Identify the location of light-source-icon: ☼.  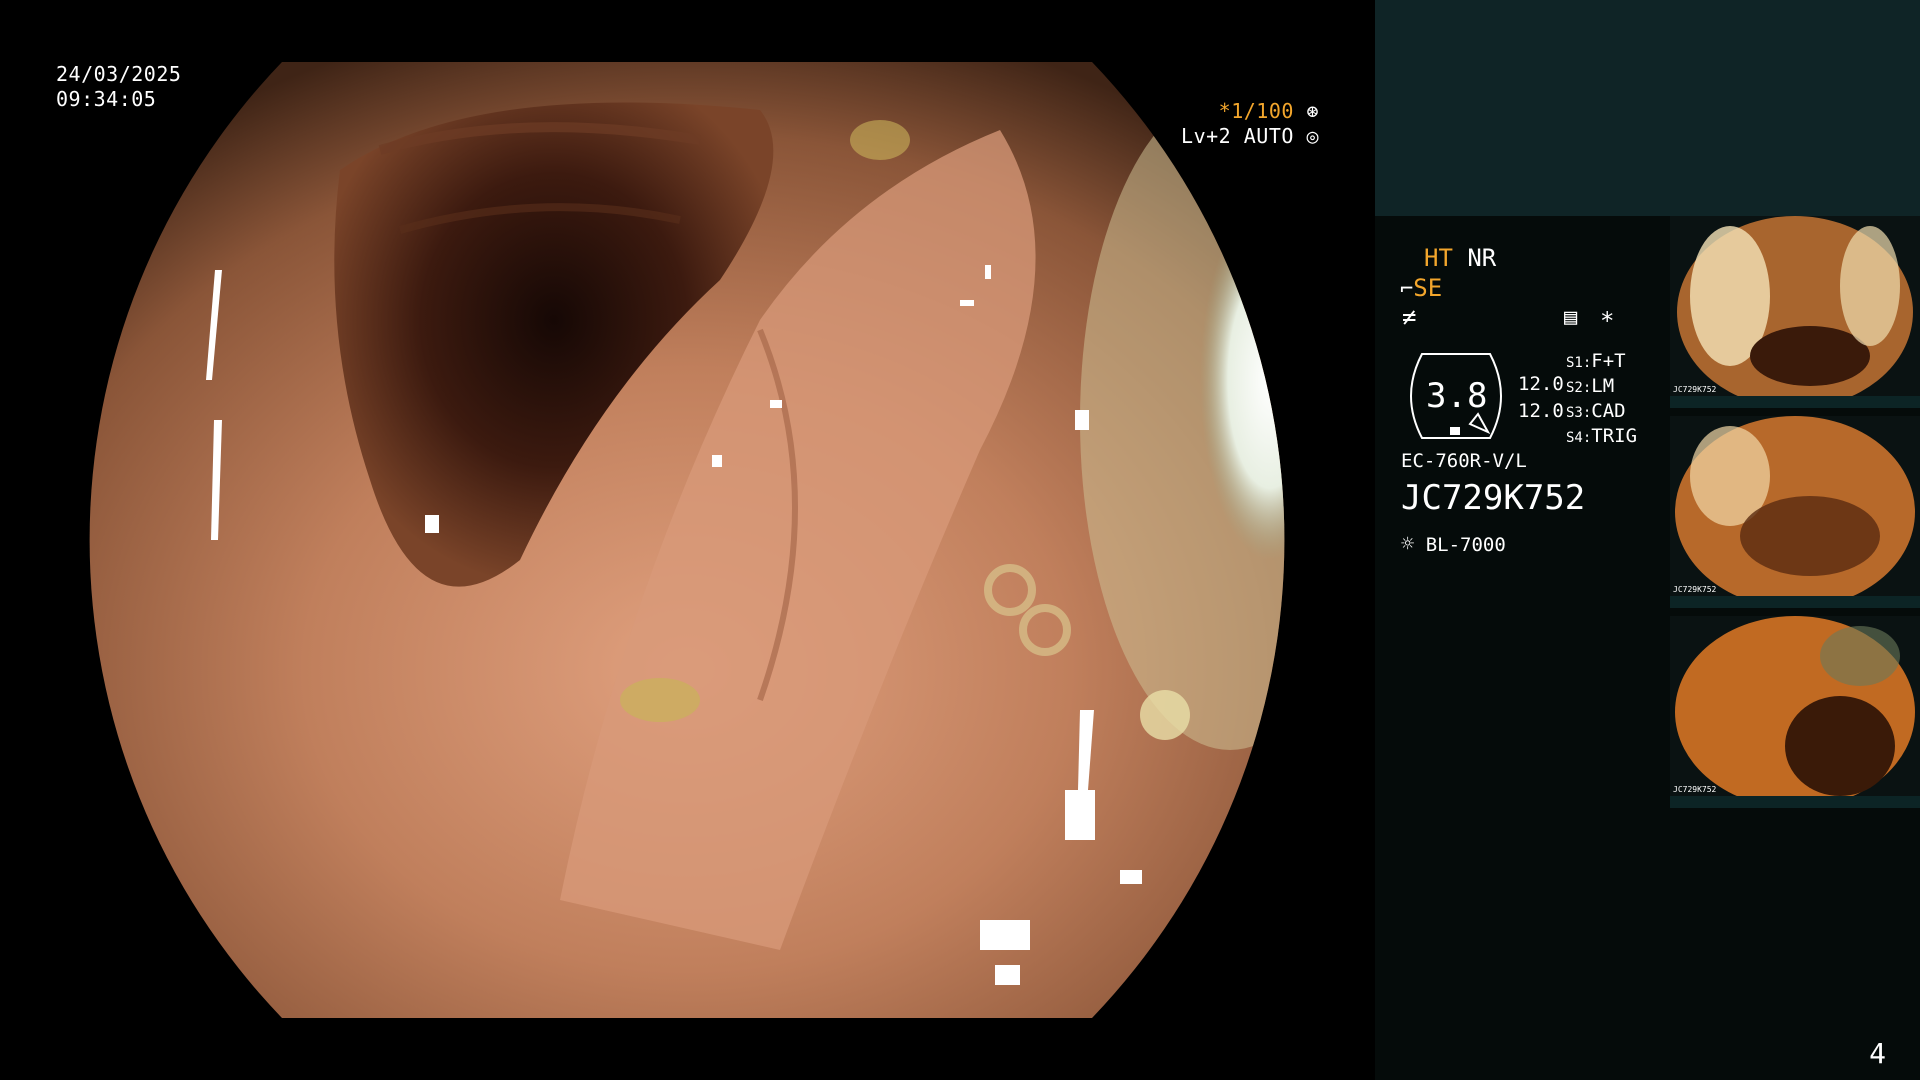
(1408, 544).